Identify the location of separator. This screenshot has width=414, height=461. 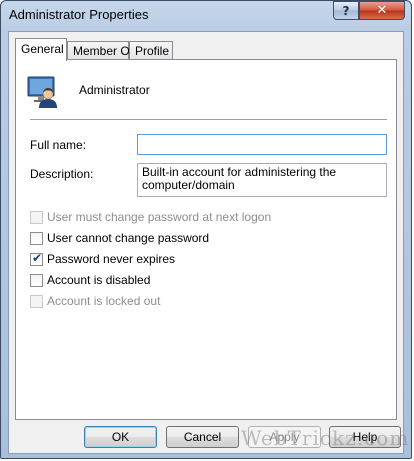
(208, 119).